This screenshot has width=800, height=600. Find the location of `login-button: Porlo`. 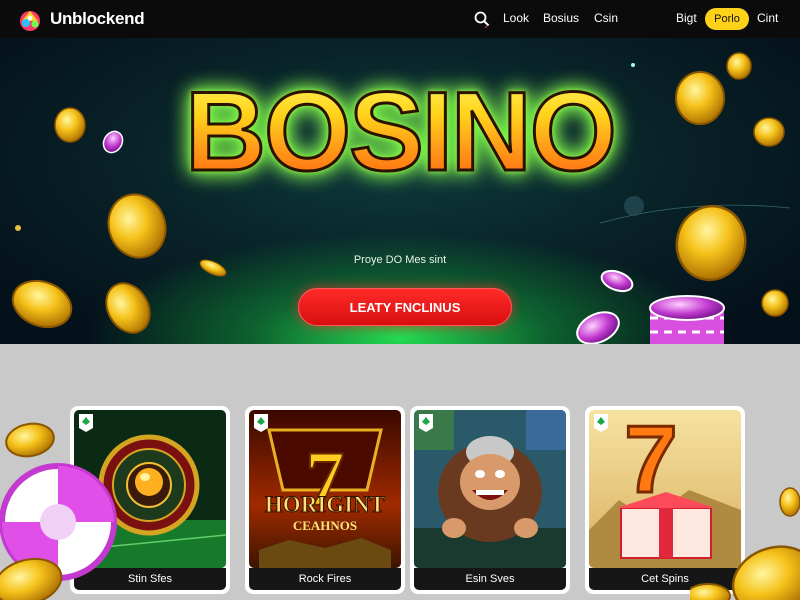

login-button: Porlo is located at coordinates (727, 19).